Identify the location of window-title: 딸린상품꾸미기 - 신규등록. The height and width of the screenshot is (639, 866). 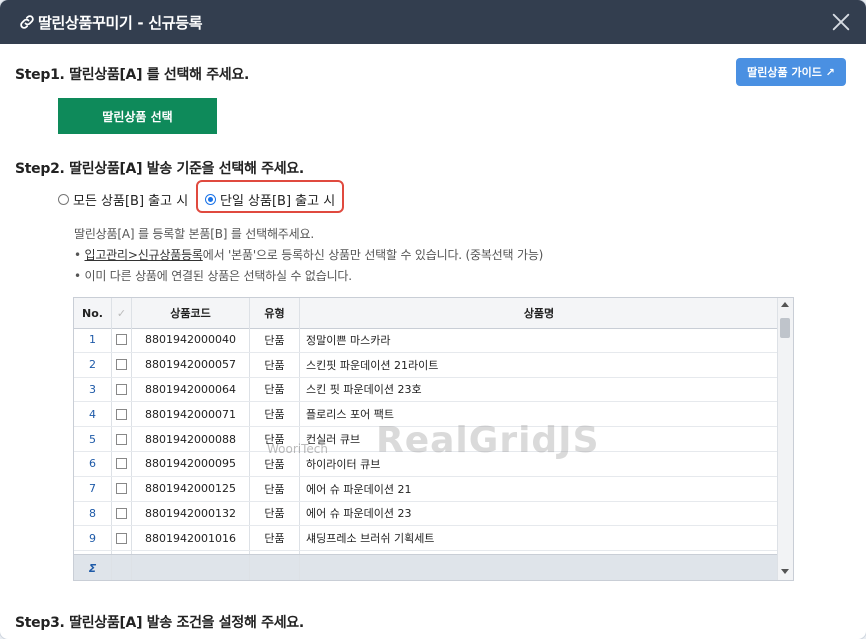
(120, 23).